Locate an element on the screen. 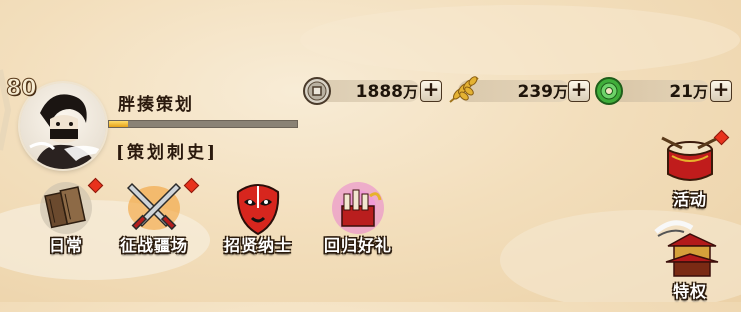 This screenshot has width=741, height=312. add-grain-button: + is located at coordinates (579, 90).